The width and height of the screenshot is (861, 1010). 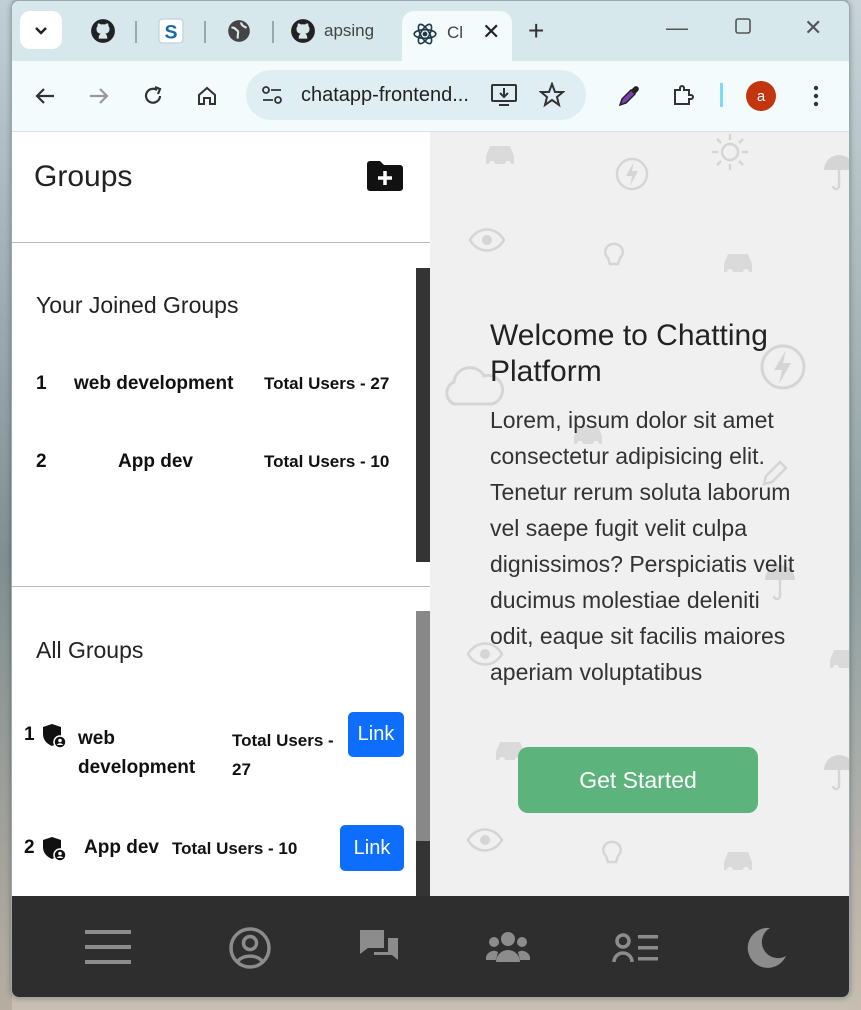 I want to click on get-started-button: Get Started, so click(x=638, y=780).